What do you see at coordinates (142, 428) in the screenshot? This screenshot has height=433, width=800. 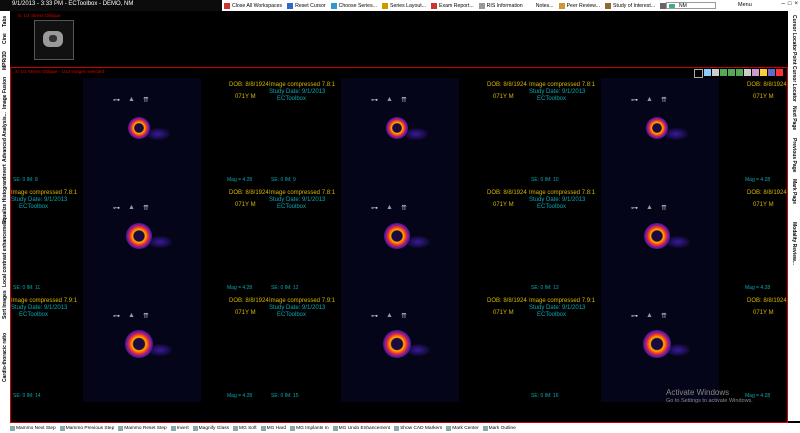 I see `status-button-2: Mammo Reset Step` at bounding box center [142, 428].